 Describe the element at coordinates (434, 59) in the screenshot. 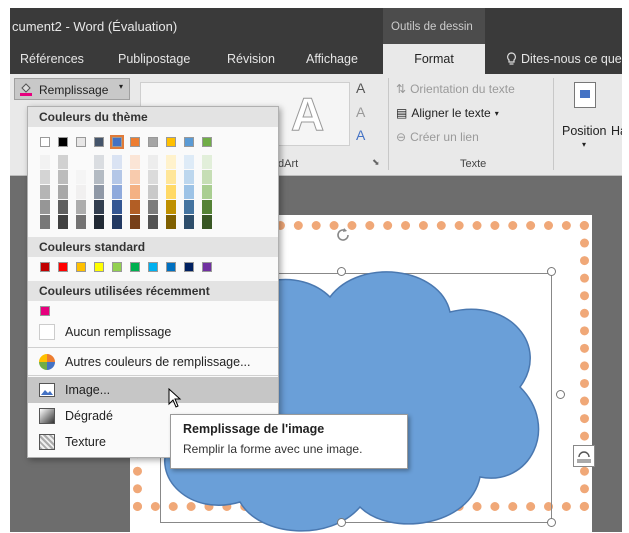

I see `tab-format: Format` at that location.